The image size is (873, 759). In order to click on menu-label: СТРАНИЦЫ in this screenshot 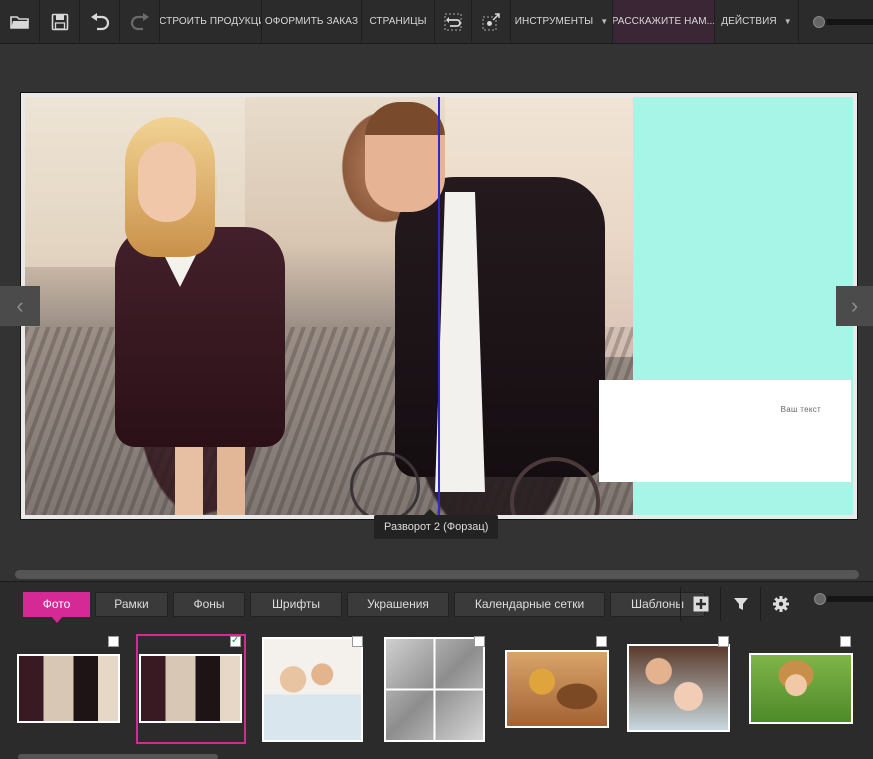, I will do `click(398, 21)`.